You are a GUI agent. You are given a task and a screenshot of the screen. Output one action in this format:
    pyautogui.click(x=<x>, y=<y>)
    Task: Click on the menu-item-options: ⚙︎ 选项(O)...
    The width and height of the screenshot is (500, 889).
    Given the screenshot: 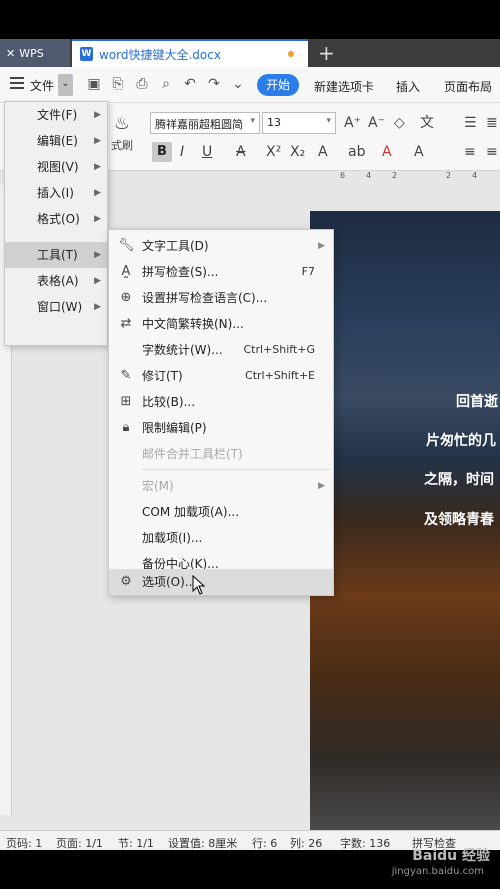 What is the action you would take?
    pyautogui.click(x=221, y=582)
    